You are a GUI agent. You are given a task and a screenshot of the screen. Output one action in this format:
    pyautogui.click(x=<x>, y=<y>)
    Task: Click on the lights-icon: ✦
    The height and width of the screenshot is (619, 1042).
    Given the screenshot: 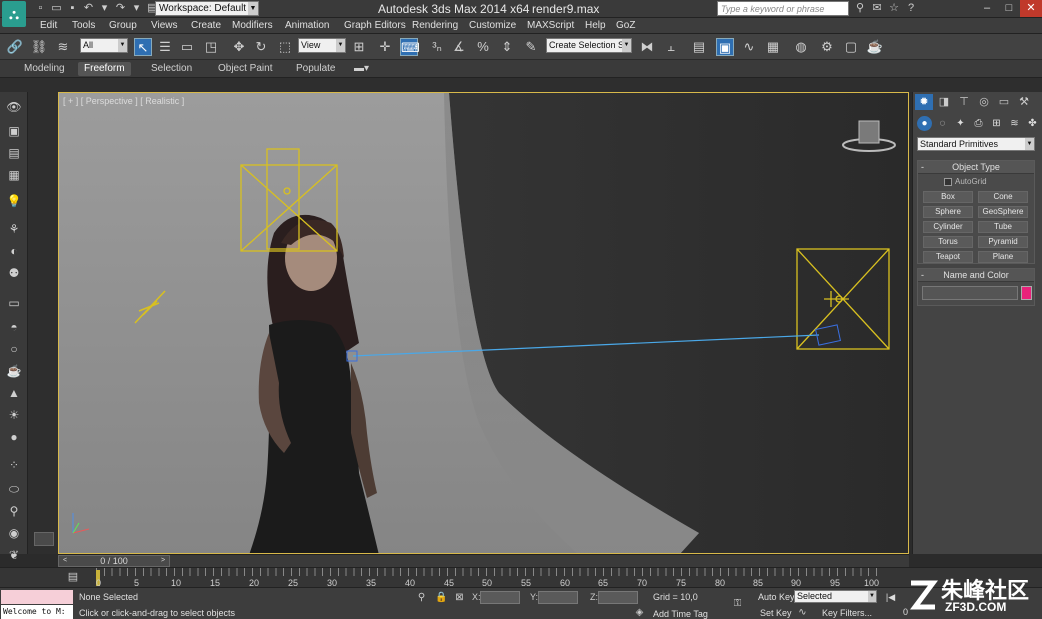 What is the action you would take?
    pyautogui.click(x=960, y=123)
    